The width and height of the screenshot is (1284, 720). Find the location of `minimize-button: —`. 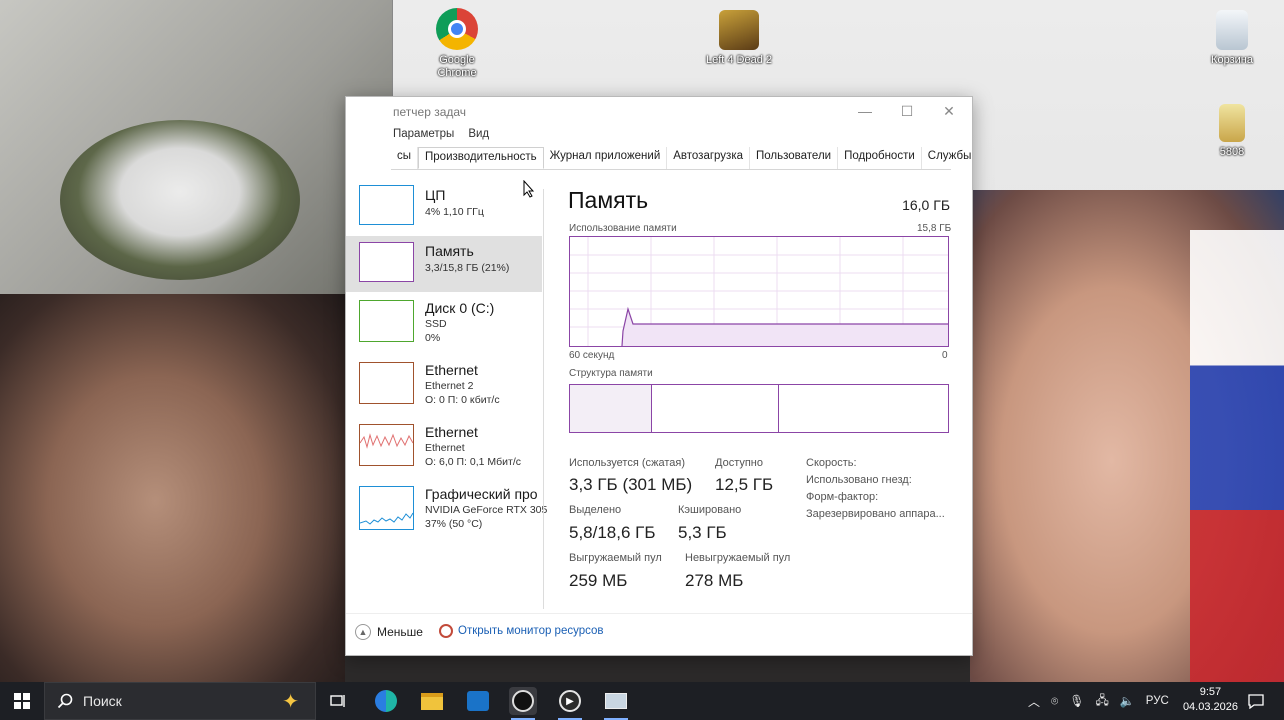

minimize-button: — is located at coordinates (865, 111).